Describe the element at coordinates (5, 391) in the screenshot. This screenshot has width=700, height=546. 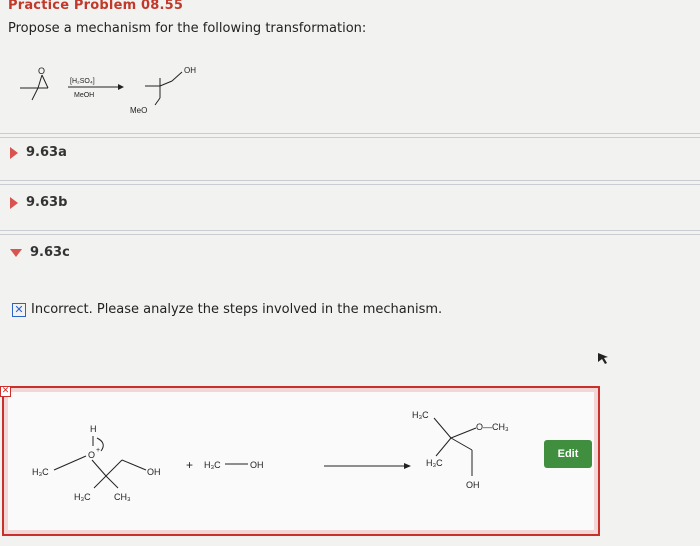
I see `close-icon: ✕` at that location.